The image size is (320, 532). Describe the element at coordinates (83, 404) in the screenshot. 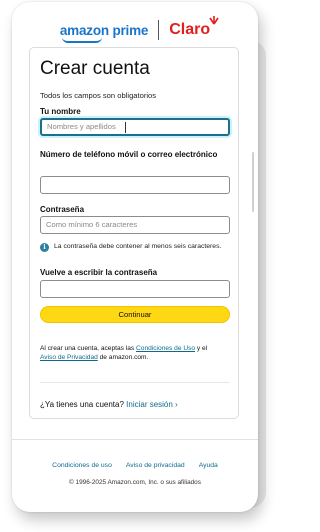

I see `signin-prompt-text: ¿Ya tienes una cuenta?` at that location.